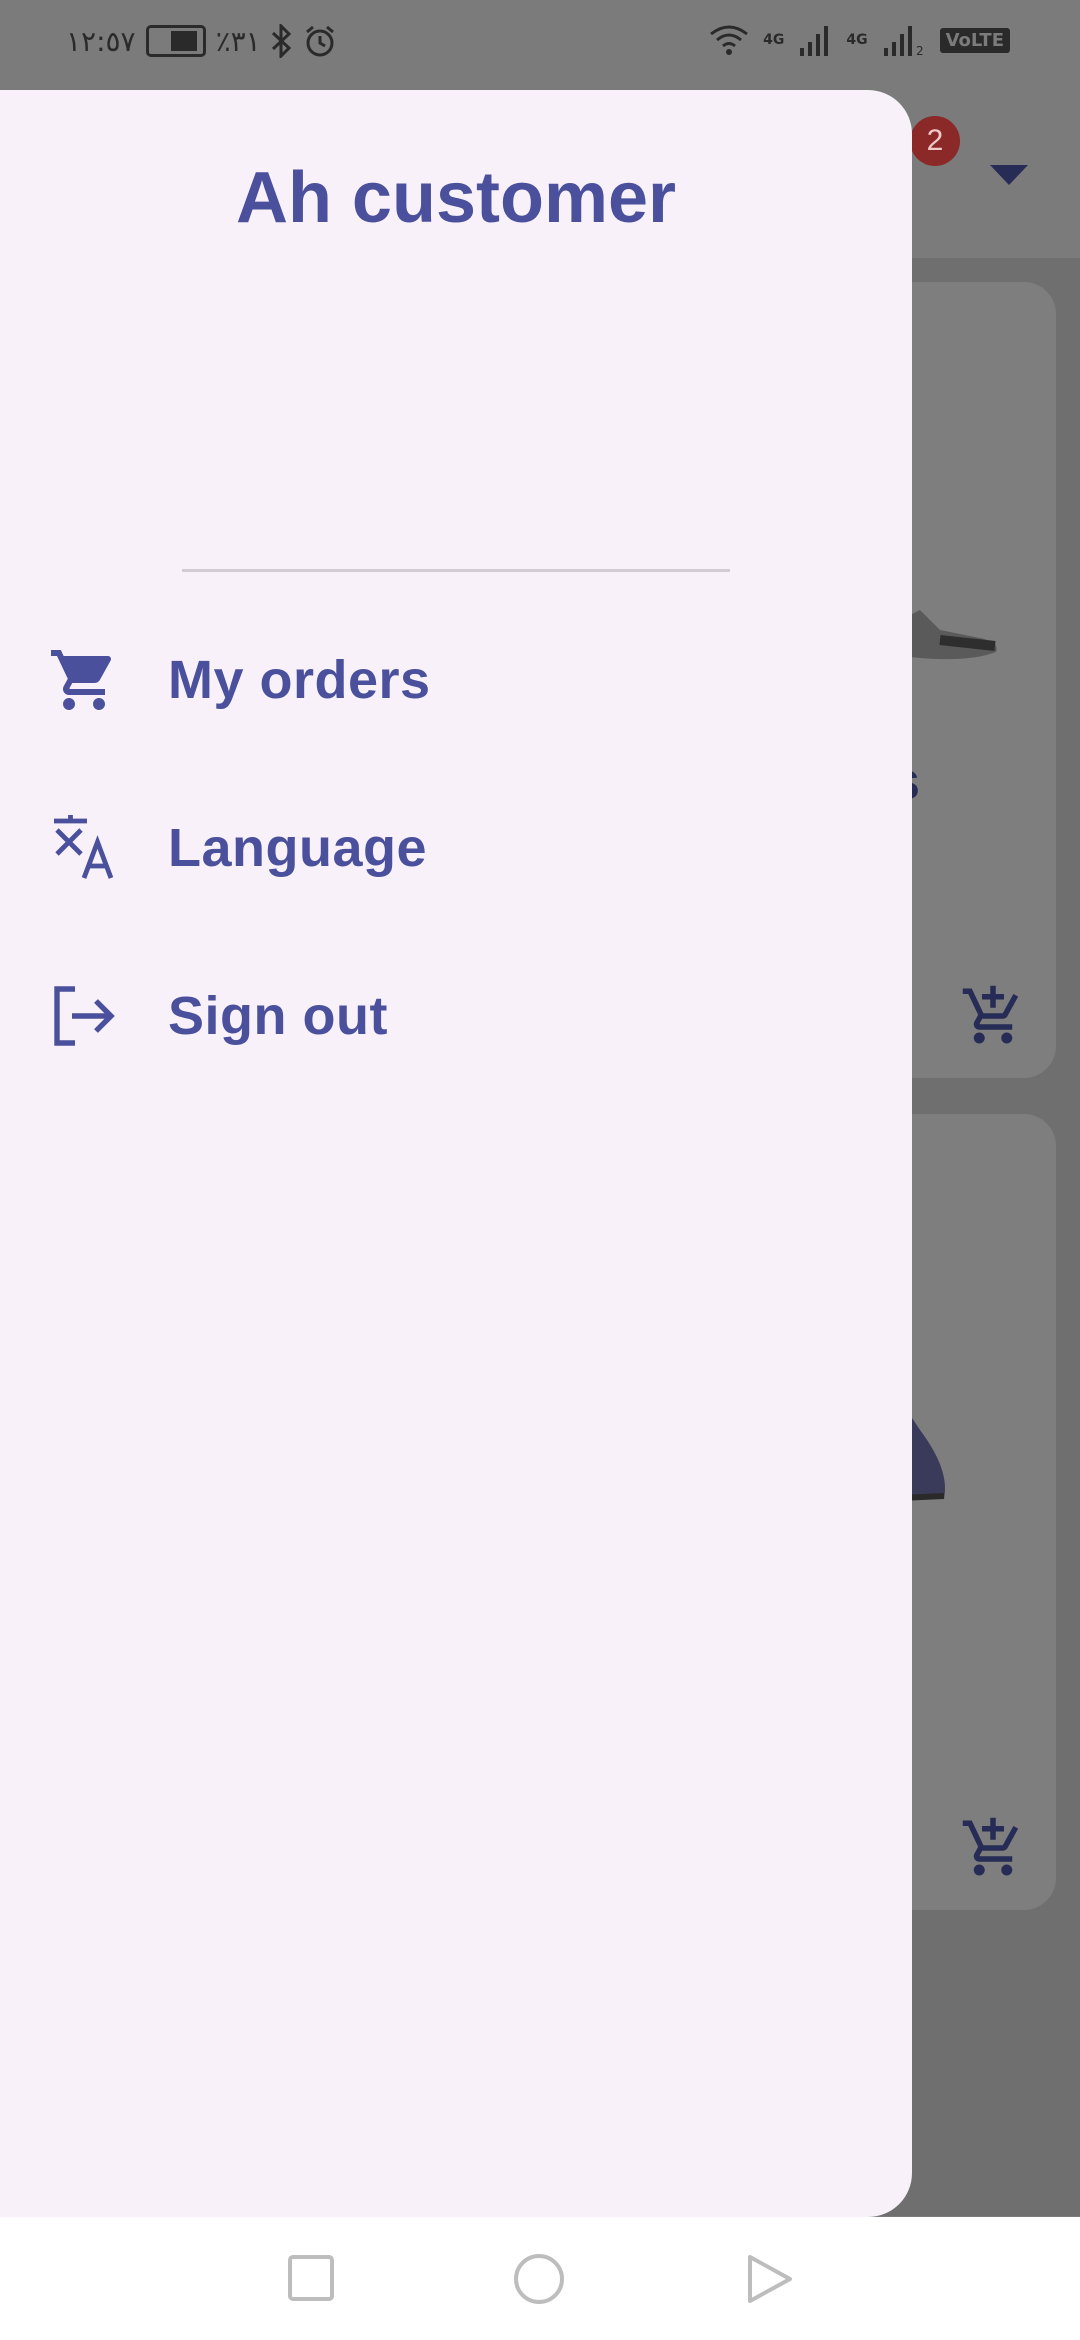 This screenshot has height=2340, width=1080. I want to click on system-navigation-bar, so click(540, 2278).